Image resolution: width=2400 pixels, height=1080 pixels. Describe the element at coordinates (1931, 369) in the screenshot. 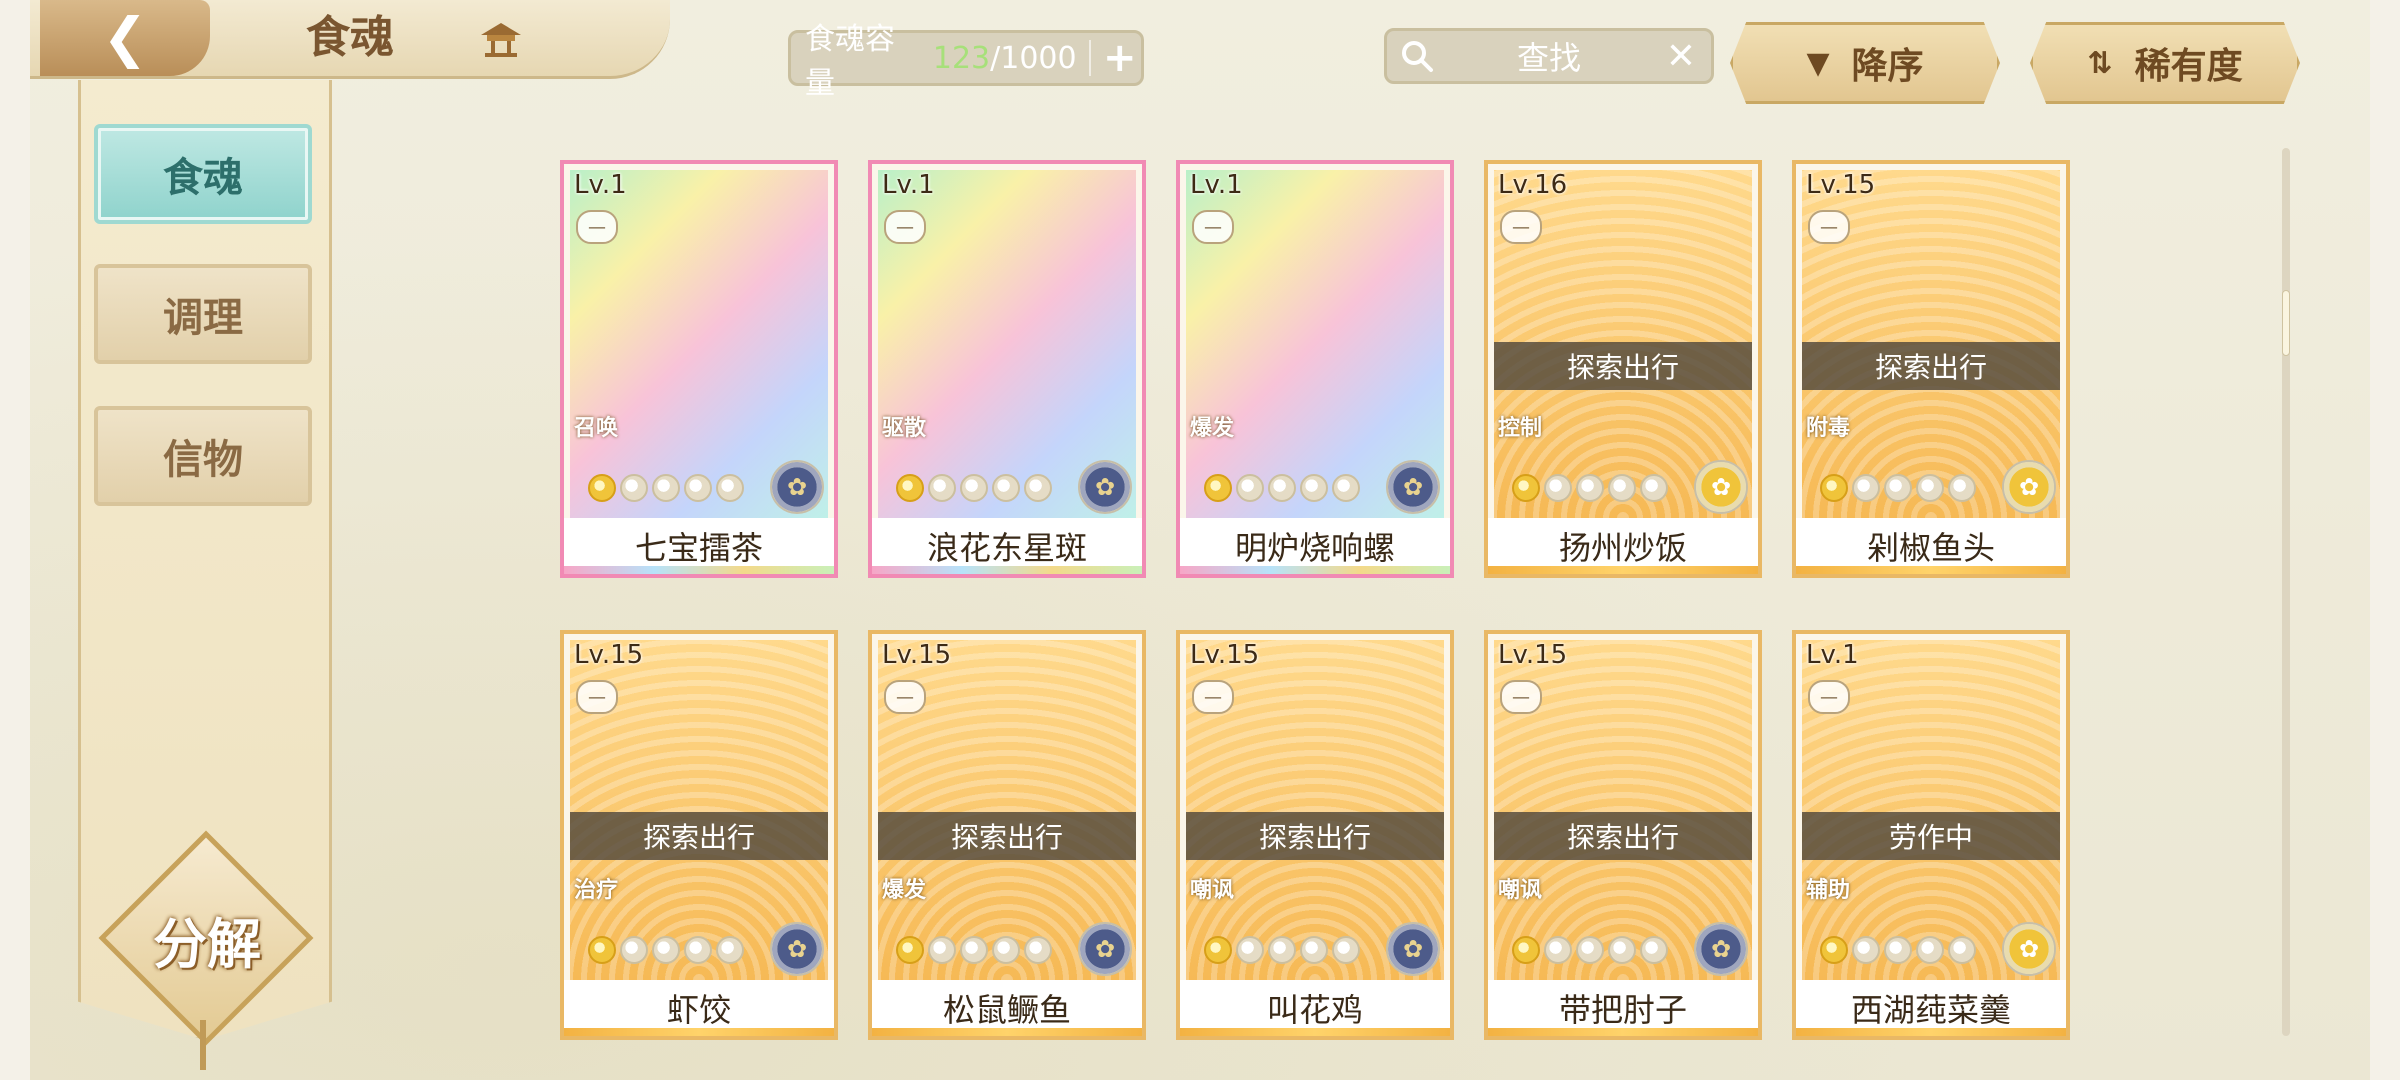

I see `food-soul-card: Lv.15— 探索出行 附毒 ✿ 剁椒鱼头` at that location.